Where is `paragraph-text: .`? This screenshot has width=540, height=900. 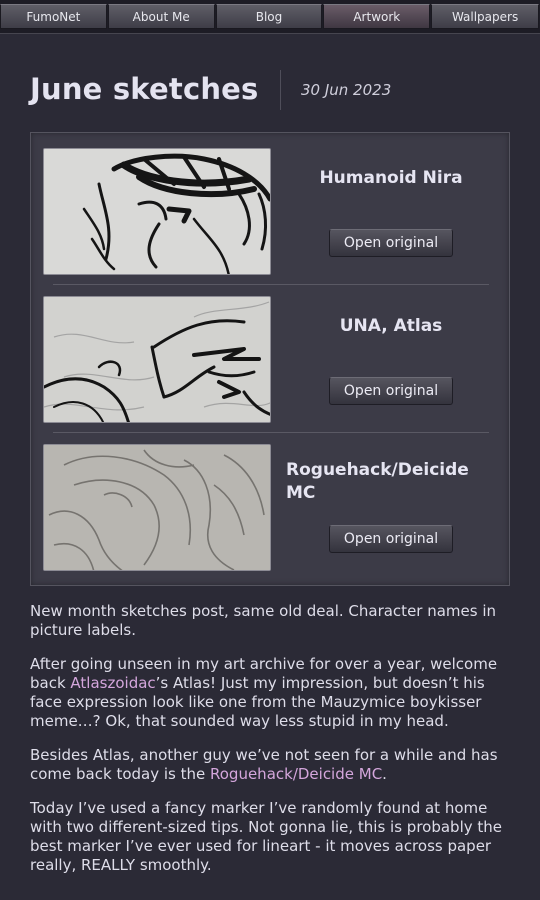
paragraph-text: . is located at coordinates (384, 774).